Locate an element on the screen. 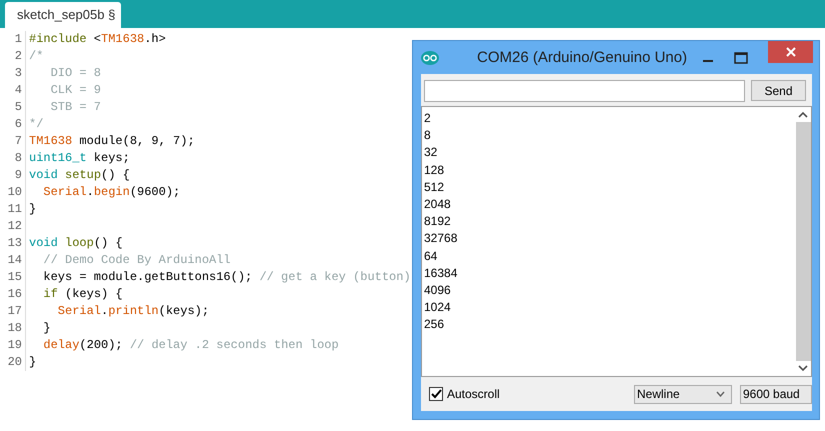 The width and height of the screenshot is (825, 431). line-number: 20 is located at coordinates (14, 362).